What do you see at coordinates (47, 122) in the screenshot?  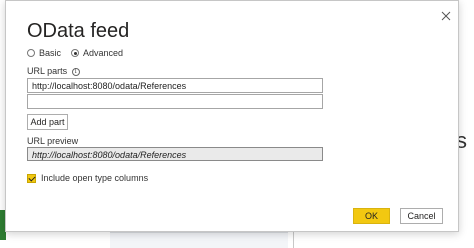 I see `add-part-button: Add part` at bounding box center [47, 122].